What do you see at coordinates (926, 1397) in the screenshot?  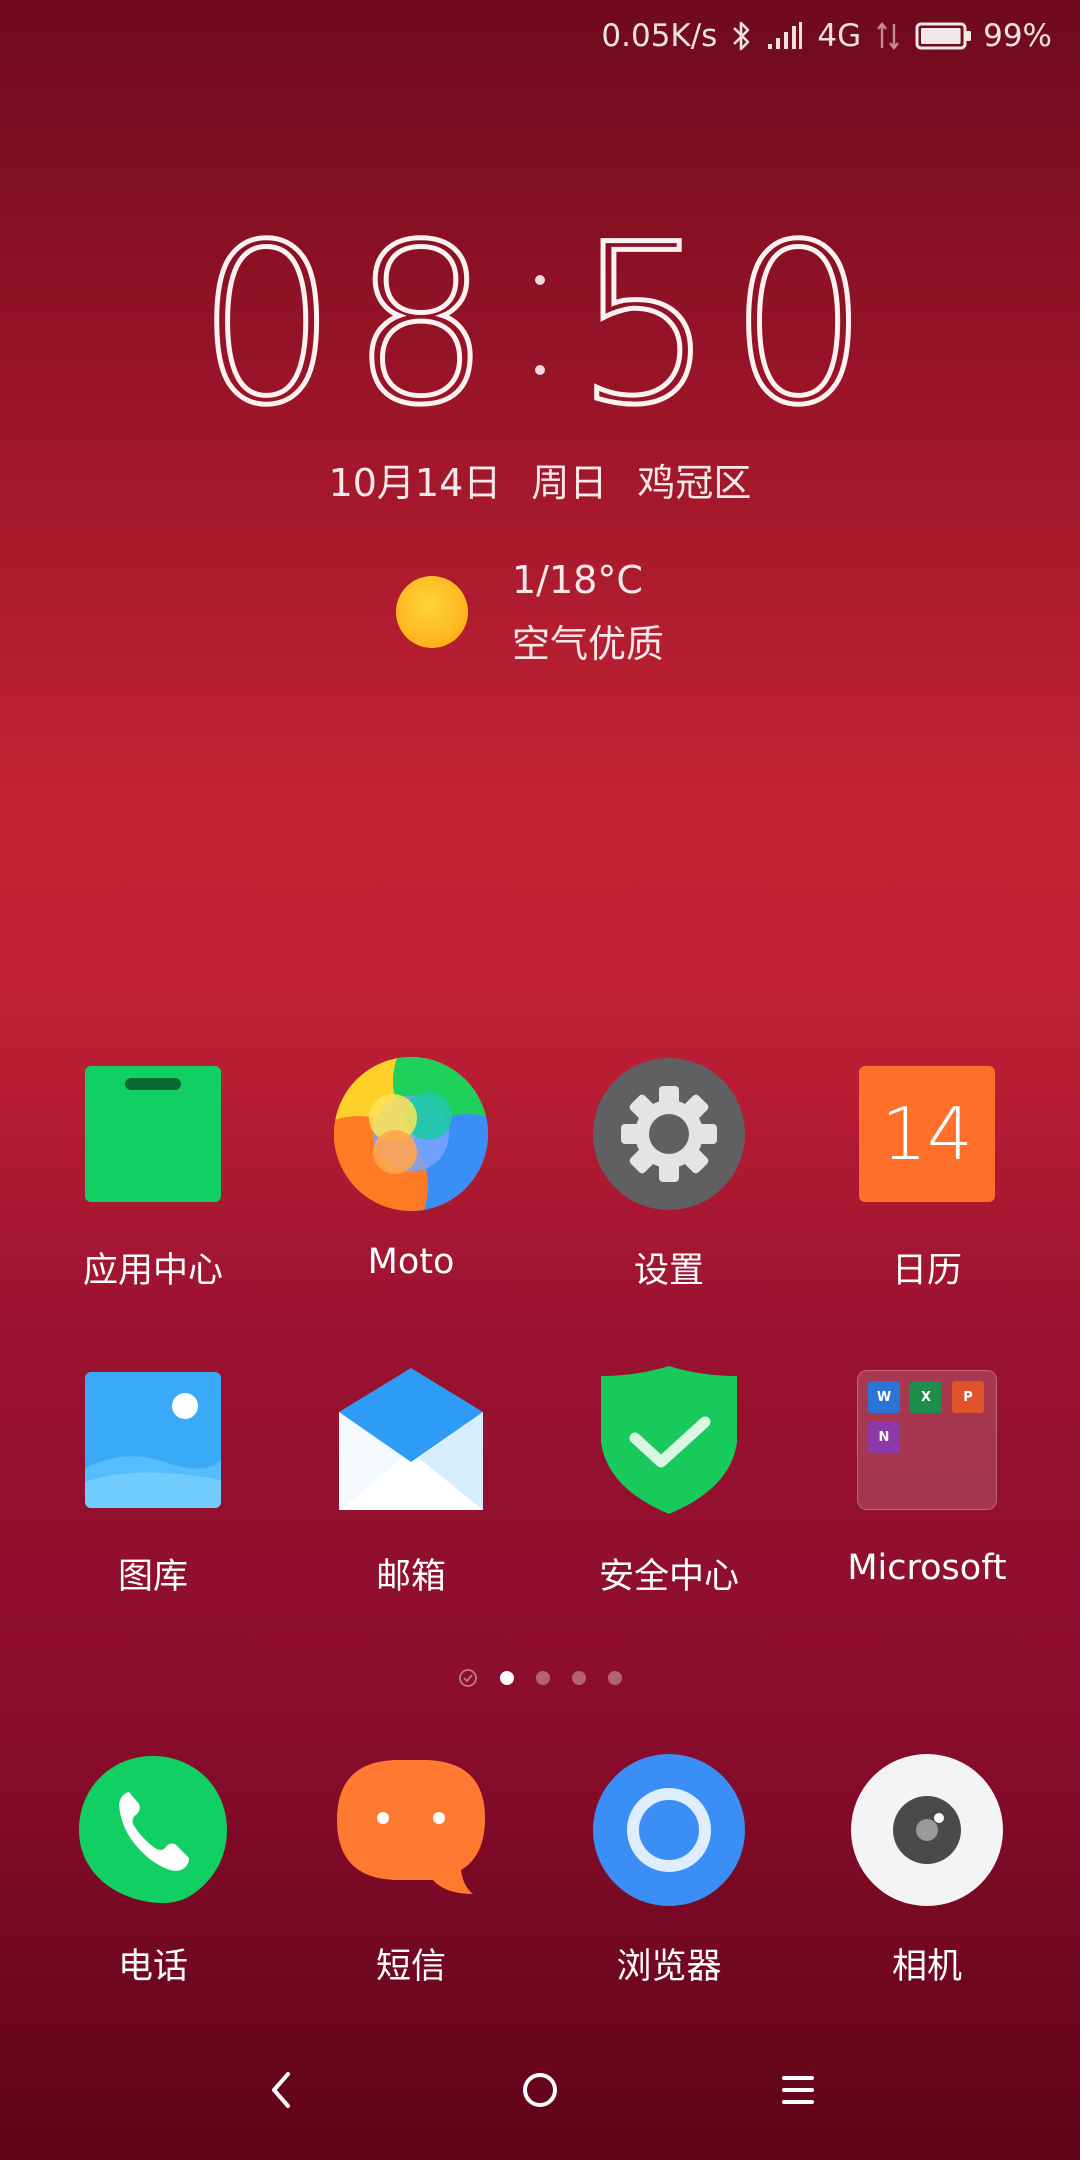 I see `excel-icon: X` at bounding box center [926, 1397].